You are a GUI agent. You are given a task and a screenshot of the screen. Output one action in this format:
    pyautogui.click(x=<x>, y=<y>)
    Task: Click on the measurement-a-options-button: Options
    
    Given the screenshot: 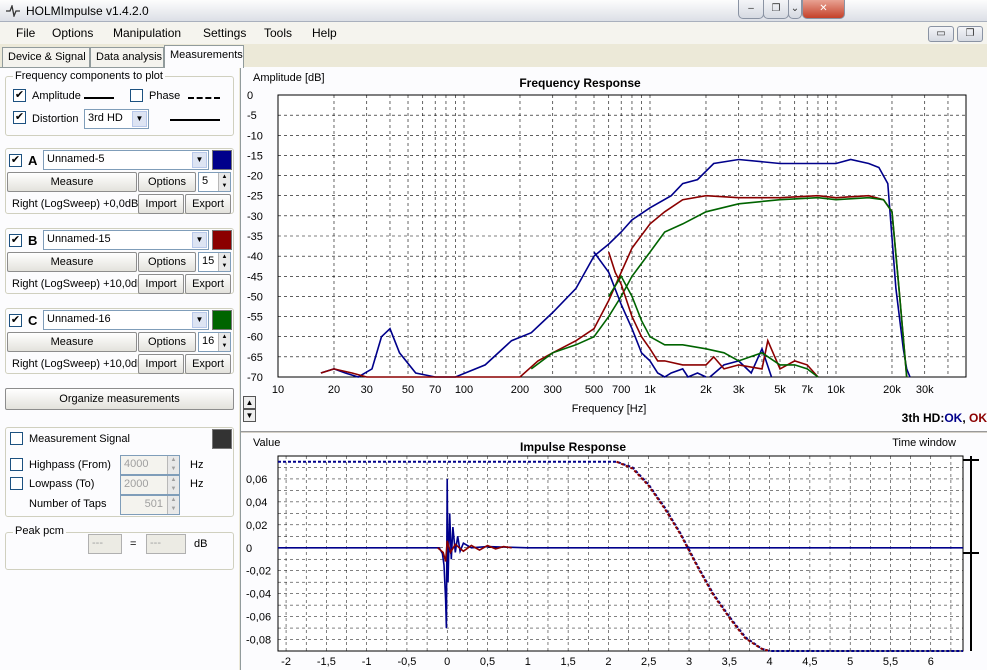 What is the action you would take?
    pyautogui.click(x=167, y=182)
    